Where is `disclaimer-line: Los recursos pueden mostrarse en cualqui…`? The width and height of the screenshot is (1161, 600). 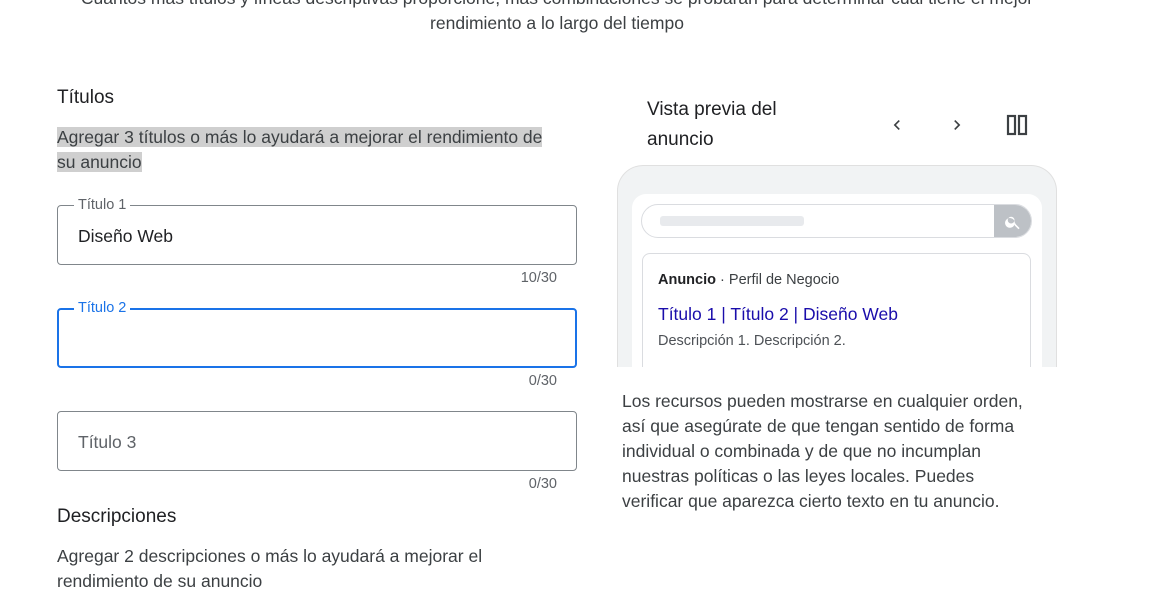
disclaimer-line: Los recursos pueden mostrarse en cualqui… is located at coordinates (822, 401).